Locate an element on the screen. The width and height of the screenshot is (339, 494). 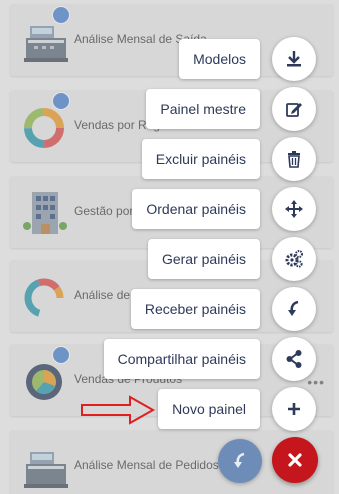
gears-icon is located at coordinates (294, 259).